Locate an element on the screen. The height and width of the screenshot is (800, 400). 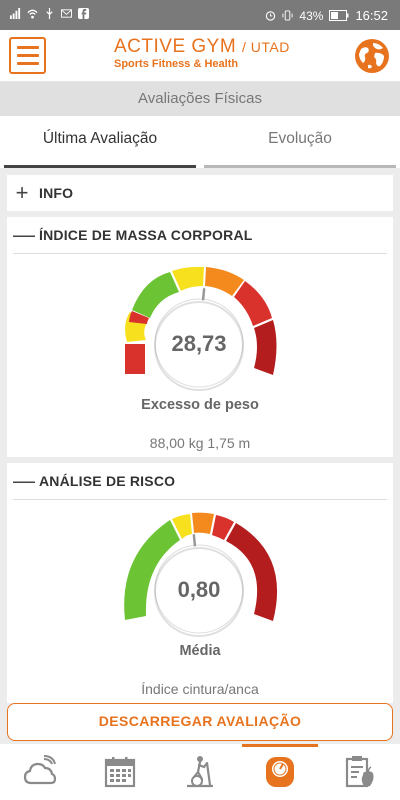
nav-item-calendar is located at coordinates (120, 772).